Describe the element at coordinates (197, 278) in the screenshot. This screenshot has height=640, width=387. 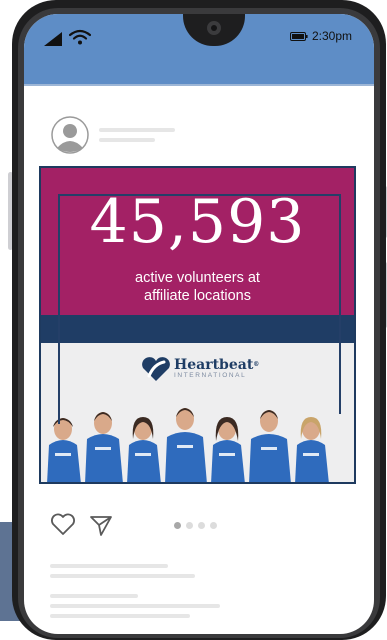
I see `stat-caption-line1: active volunteers at` at that location.